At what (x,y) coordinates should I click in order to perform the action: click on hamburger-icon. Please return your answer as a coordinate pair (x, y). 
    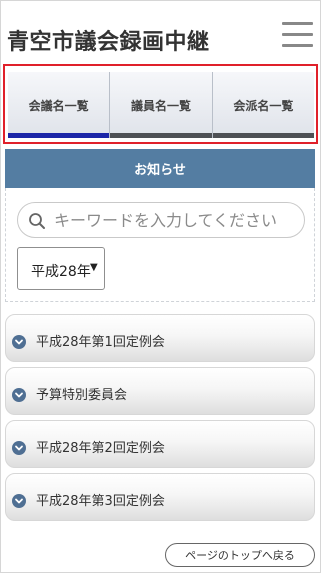
    Looking at the image, I should click on (297, 35).